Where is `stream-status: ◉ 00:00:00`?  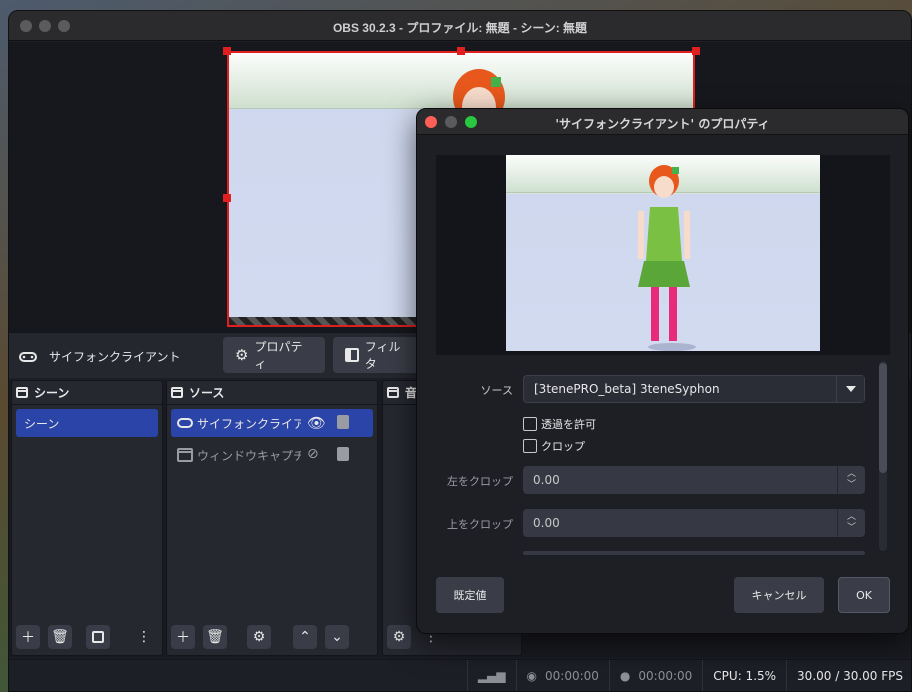 stream-status: ◉ 00:00:00 is located at coordinates (562, 675).